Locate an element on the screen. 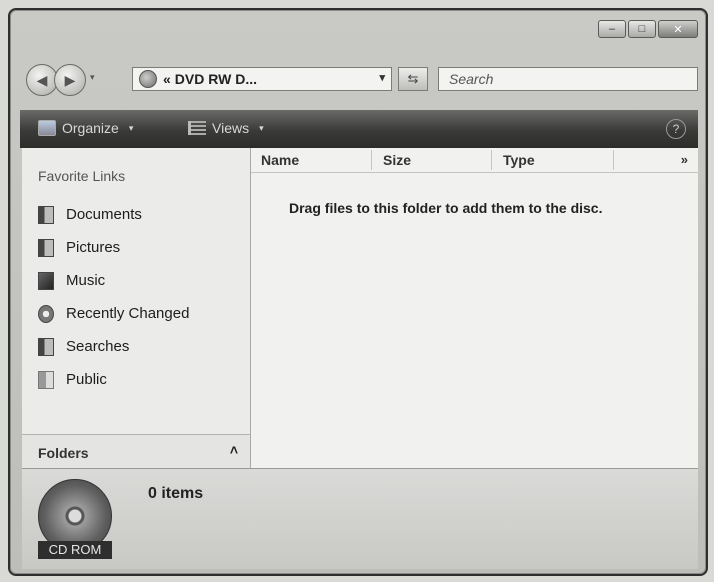  sidebar-item-label: Documents is located at coordinates (104, 214).